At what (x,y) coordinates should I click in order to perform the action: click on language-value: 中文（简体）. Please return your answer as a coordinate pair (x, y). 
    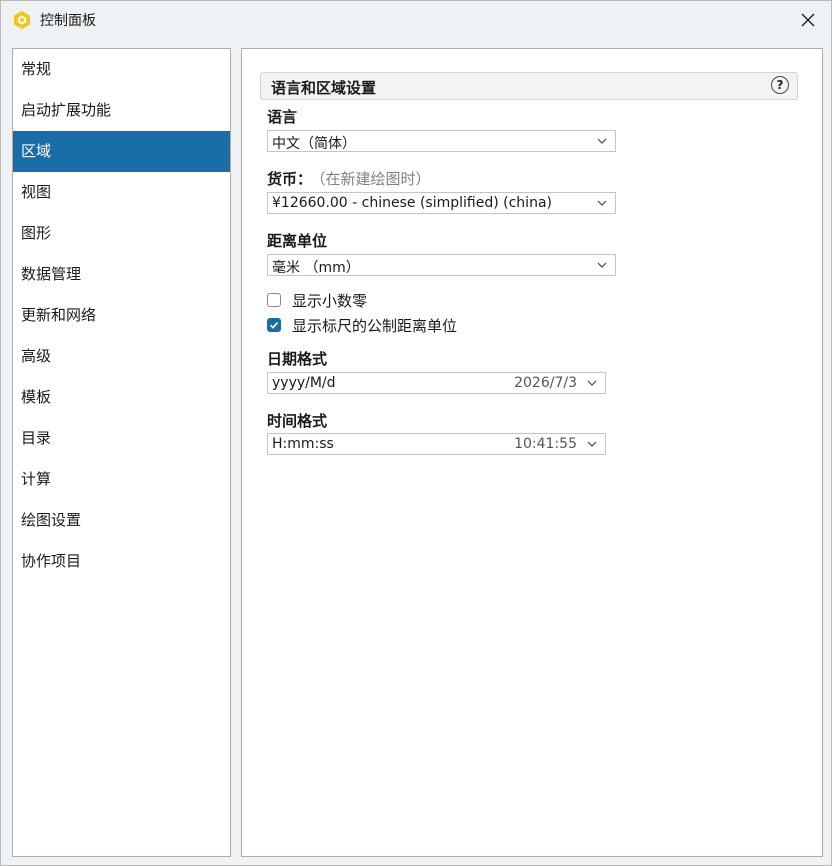
    Looking at the image, I should click on (314, 144).